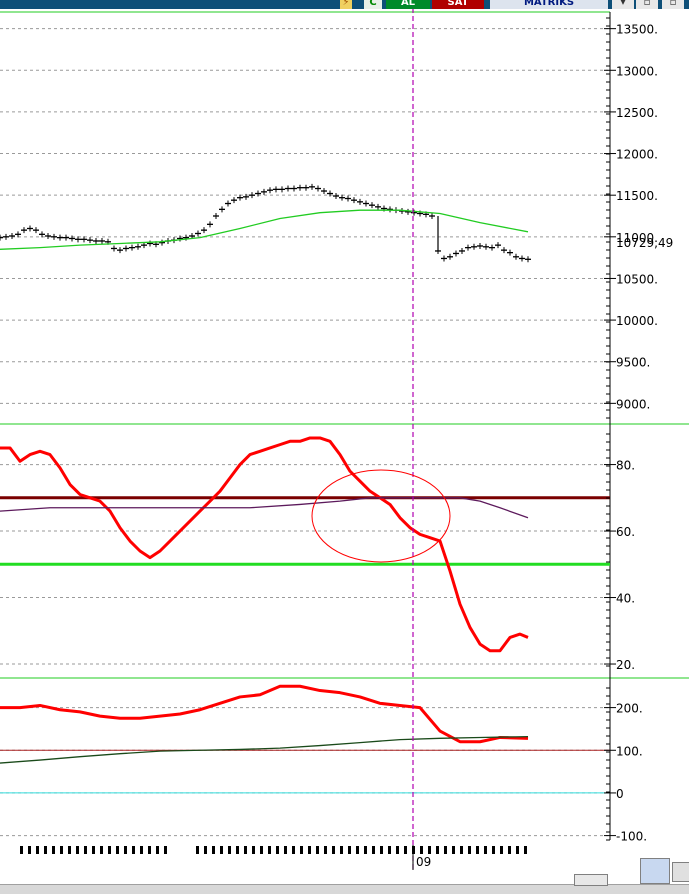  Describe the element at coordinates (620, 794) in the screenshot. I see `y-tick-label: 0` at that location.